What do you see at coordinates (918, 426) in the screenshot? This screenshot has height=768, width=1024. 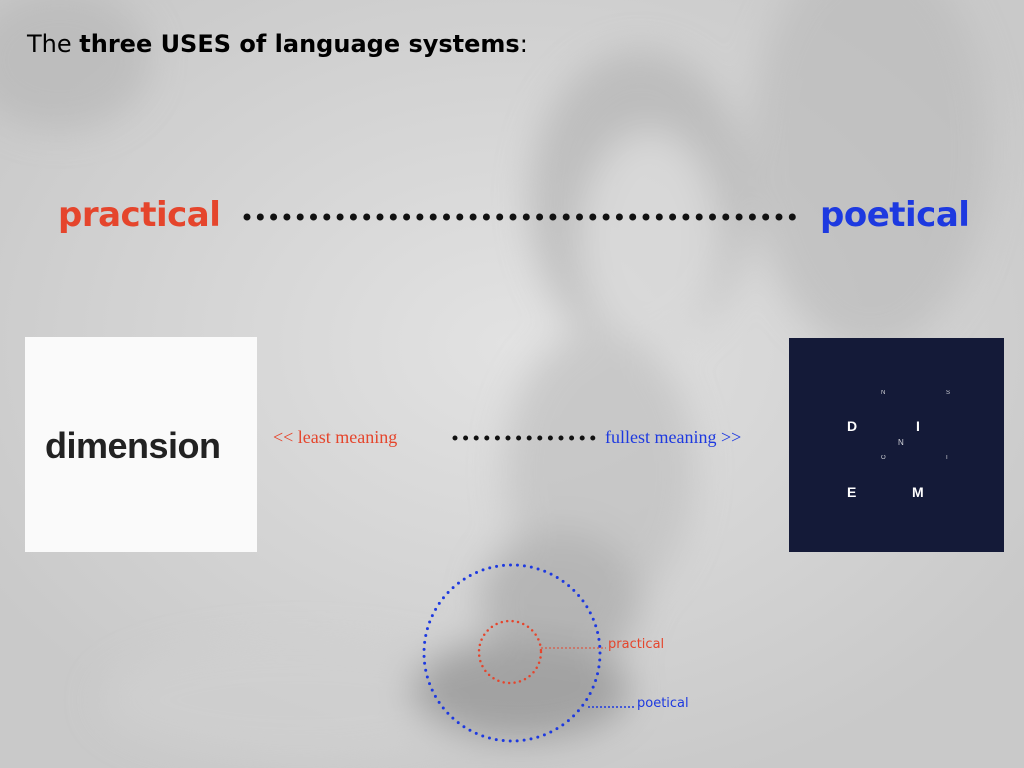 I see `card-letter: I` at bounding box center [918, 426].